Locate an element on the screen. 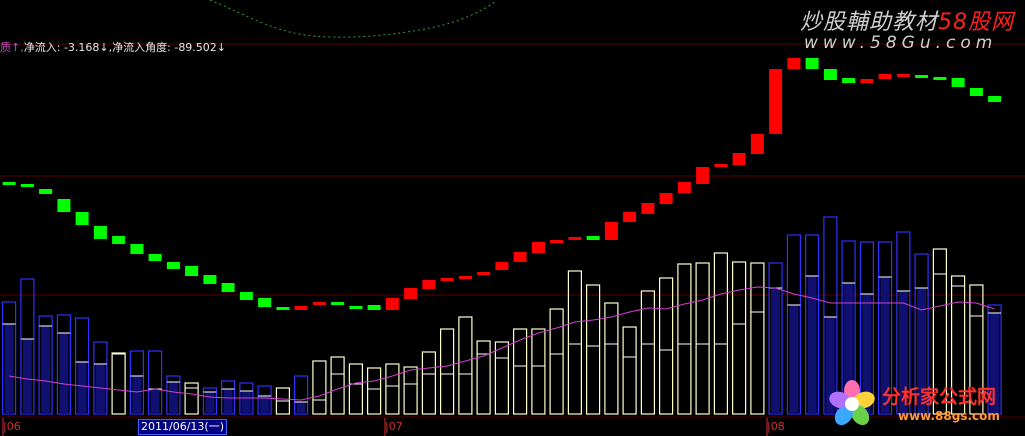 The width and height of the screenshot is (1025, 436). site-logo: 分析家公式网 www.88gs.com is located at coordinates (923, 404).